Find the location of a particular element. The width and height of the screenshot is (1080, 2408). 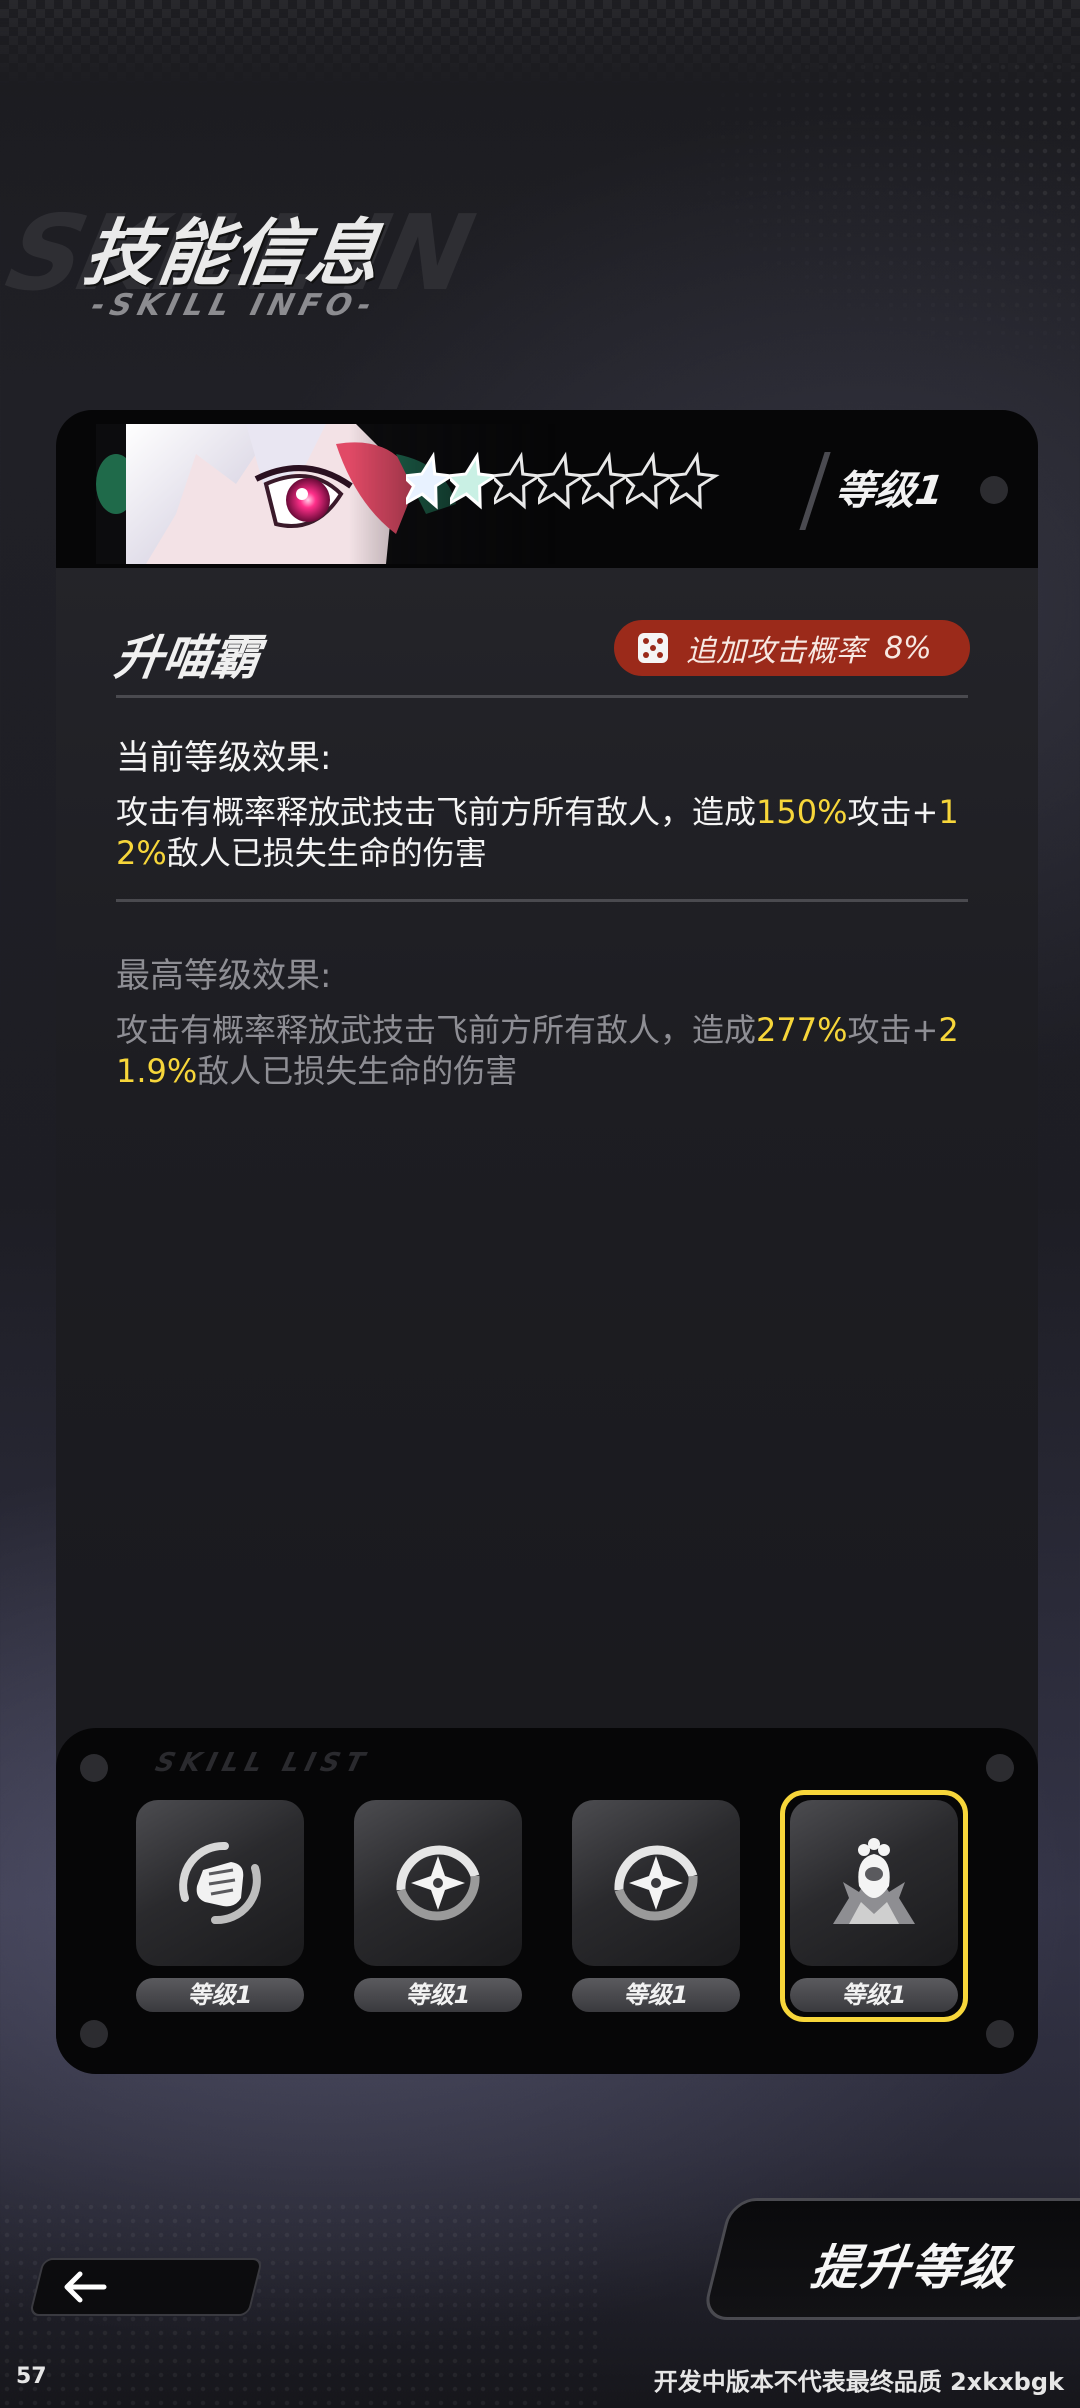

star-empty-icon is located at coordinates (695, 480).